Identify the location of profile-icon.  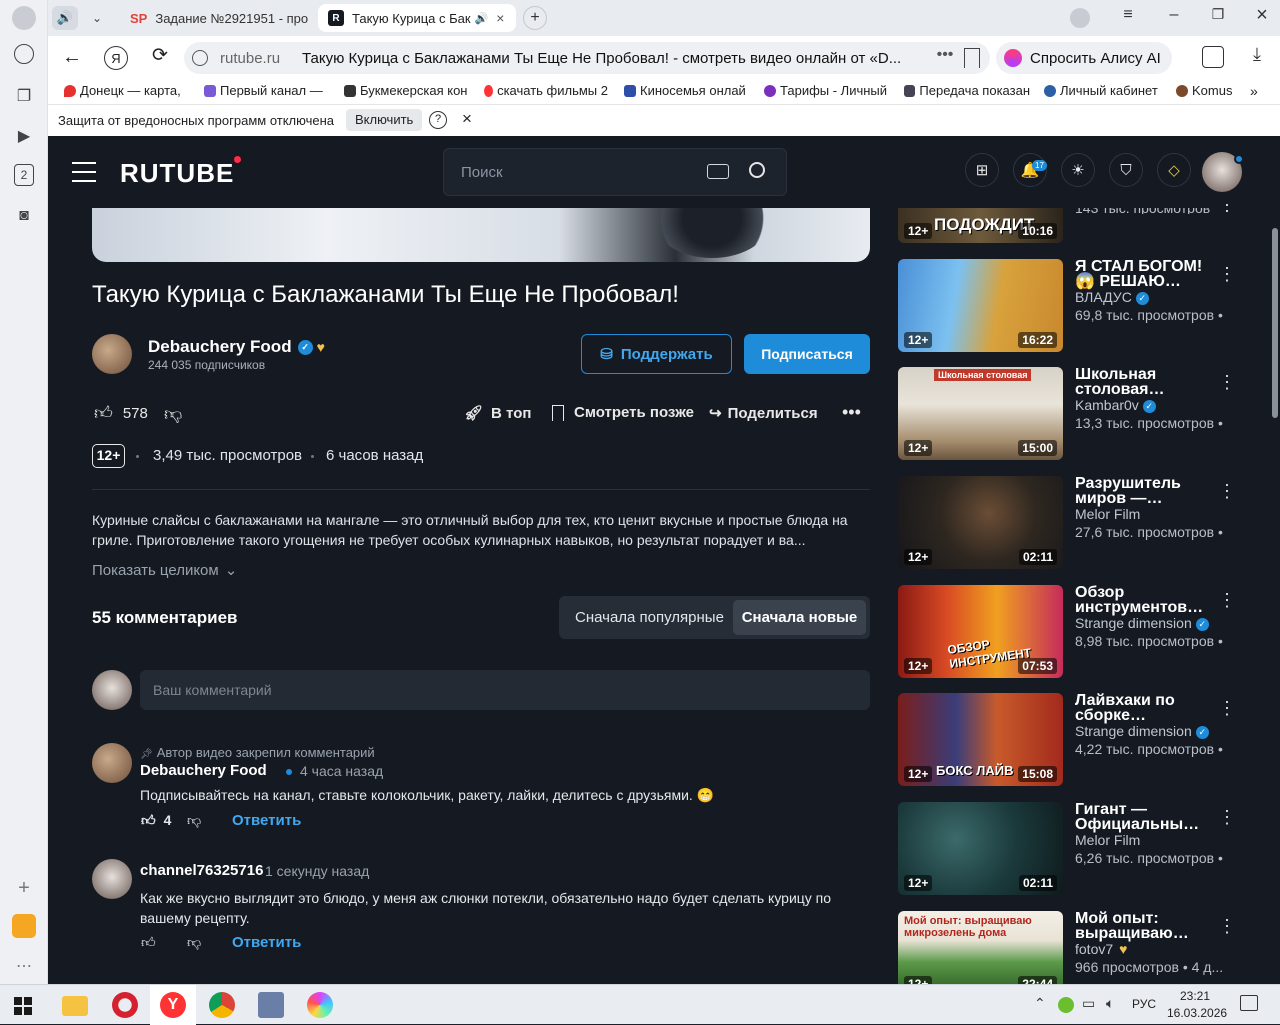
(1080, 18).